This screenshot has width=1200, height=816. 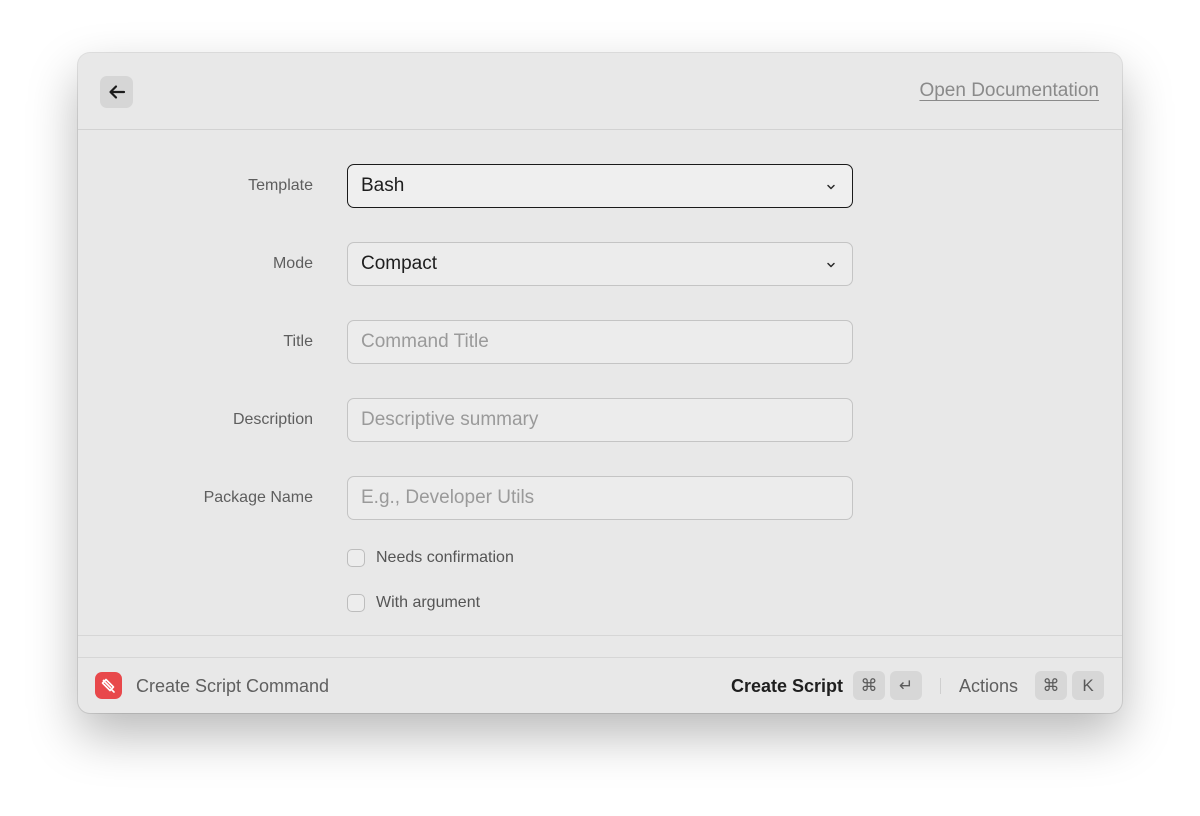 What do you see at coordinates (292, 263) in the screenshot?
I see `mode-label: Mode` at bounding box center [292, 263].